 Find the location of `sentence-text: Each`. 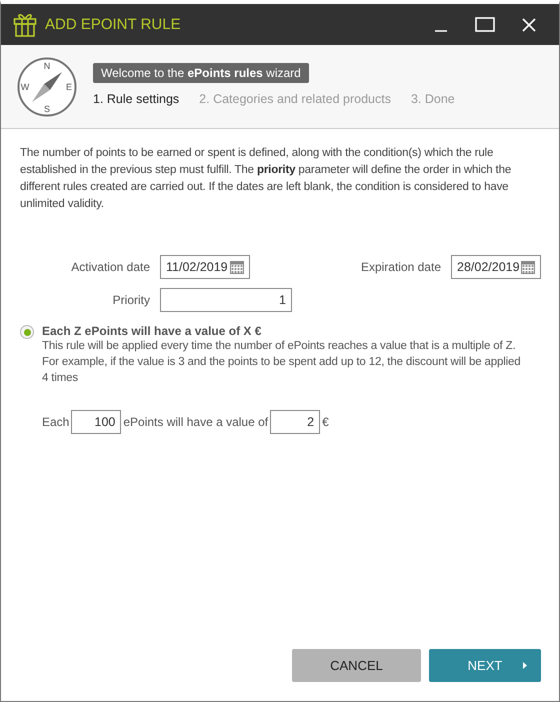

sentence-text: Each is located at coordinates (56, 422).